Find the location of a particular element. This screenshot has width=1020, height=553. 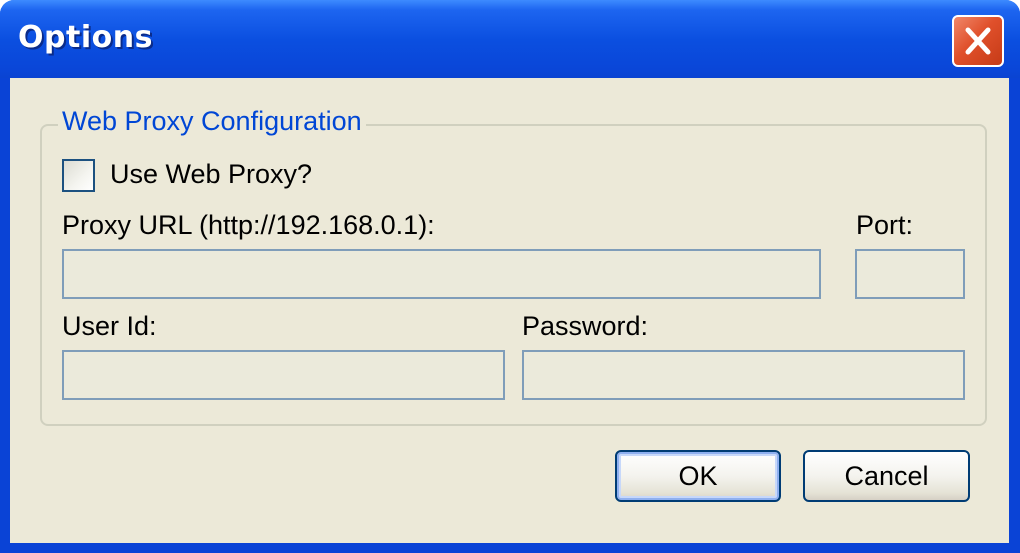

ok-button: OK is located at coordinates (698, 476).